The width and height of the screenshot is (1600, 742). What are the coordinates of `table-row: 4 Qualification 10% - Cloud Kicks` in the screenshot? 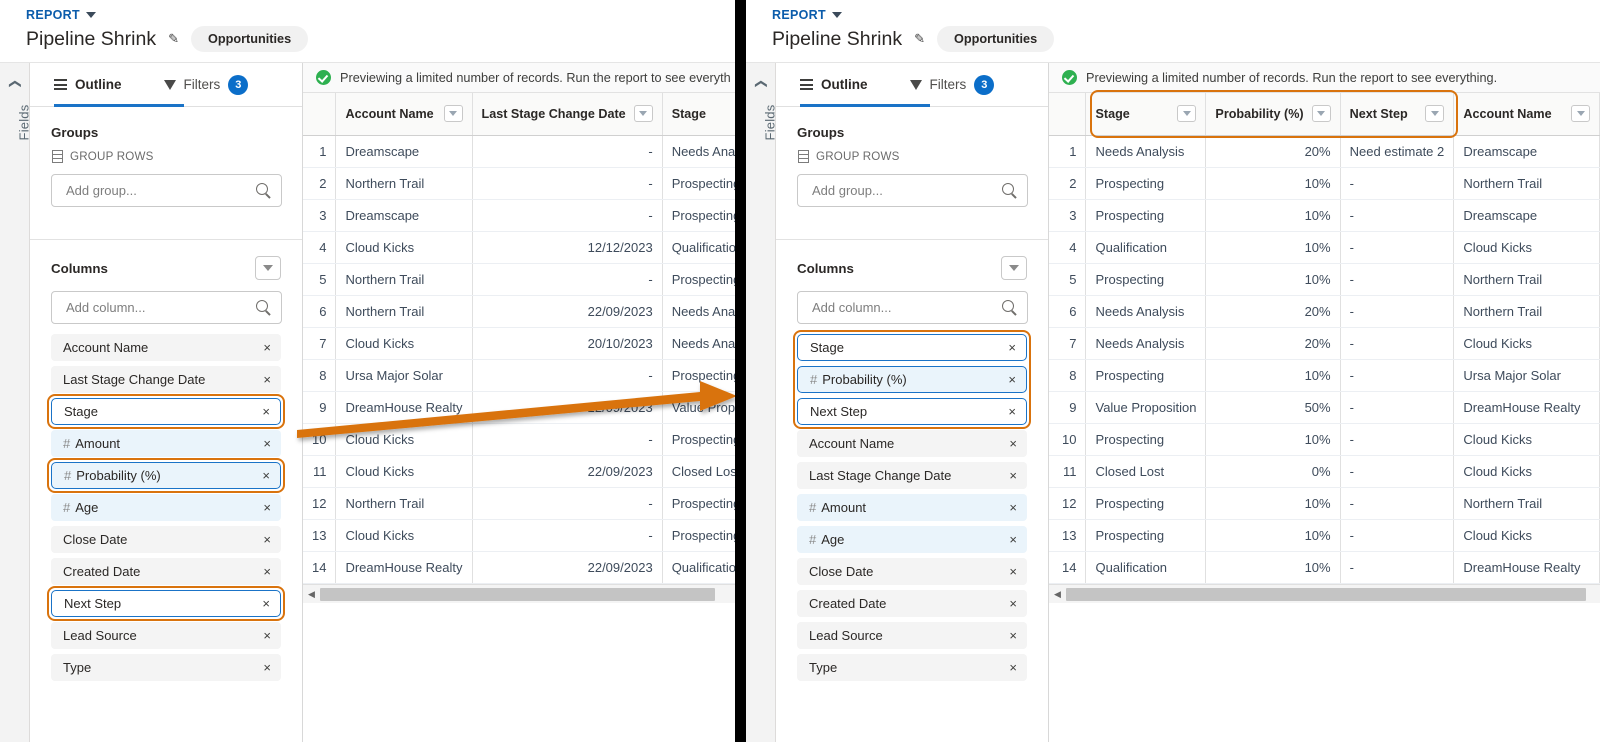 It's located at (1324, 247).